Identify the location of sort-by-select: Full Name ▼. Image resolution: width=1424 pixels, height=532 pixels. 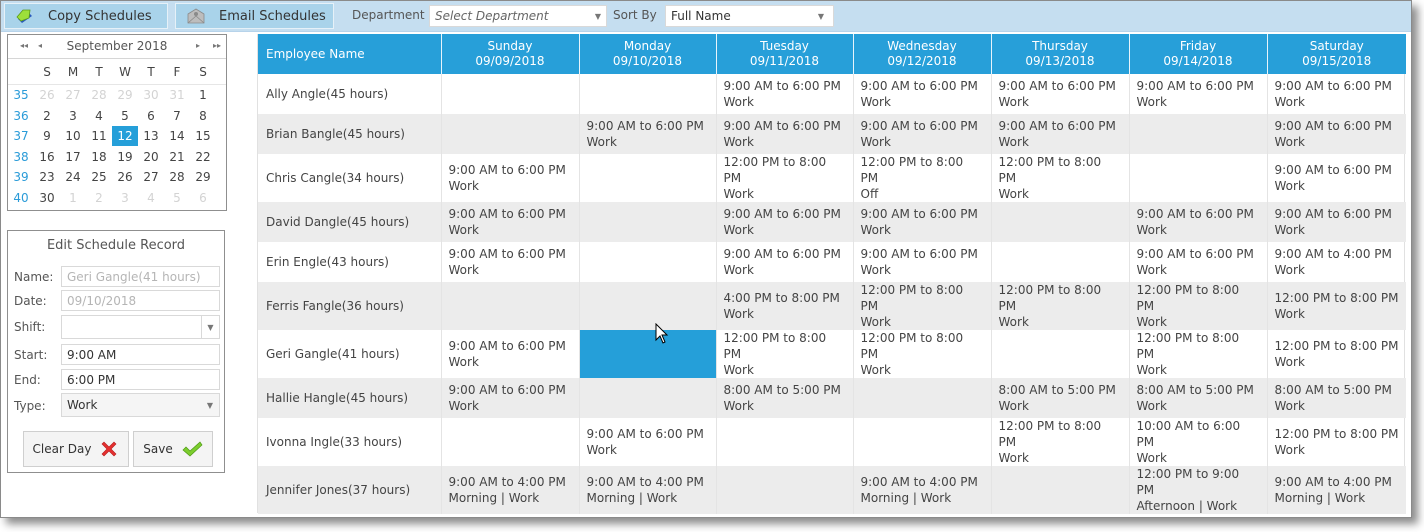
(749, 16).